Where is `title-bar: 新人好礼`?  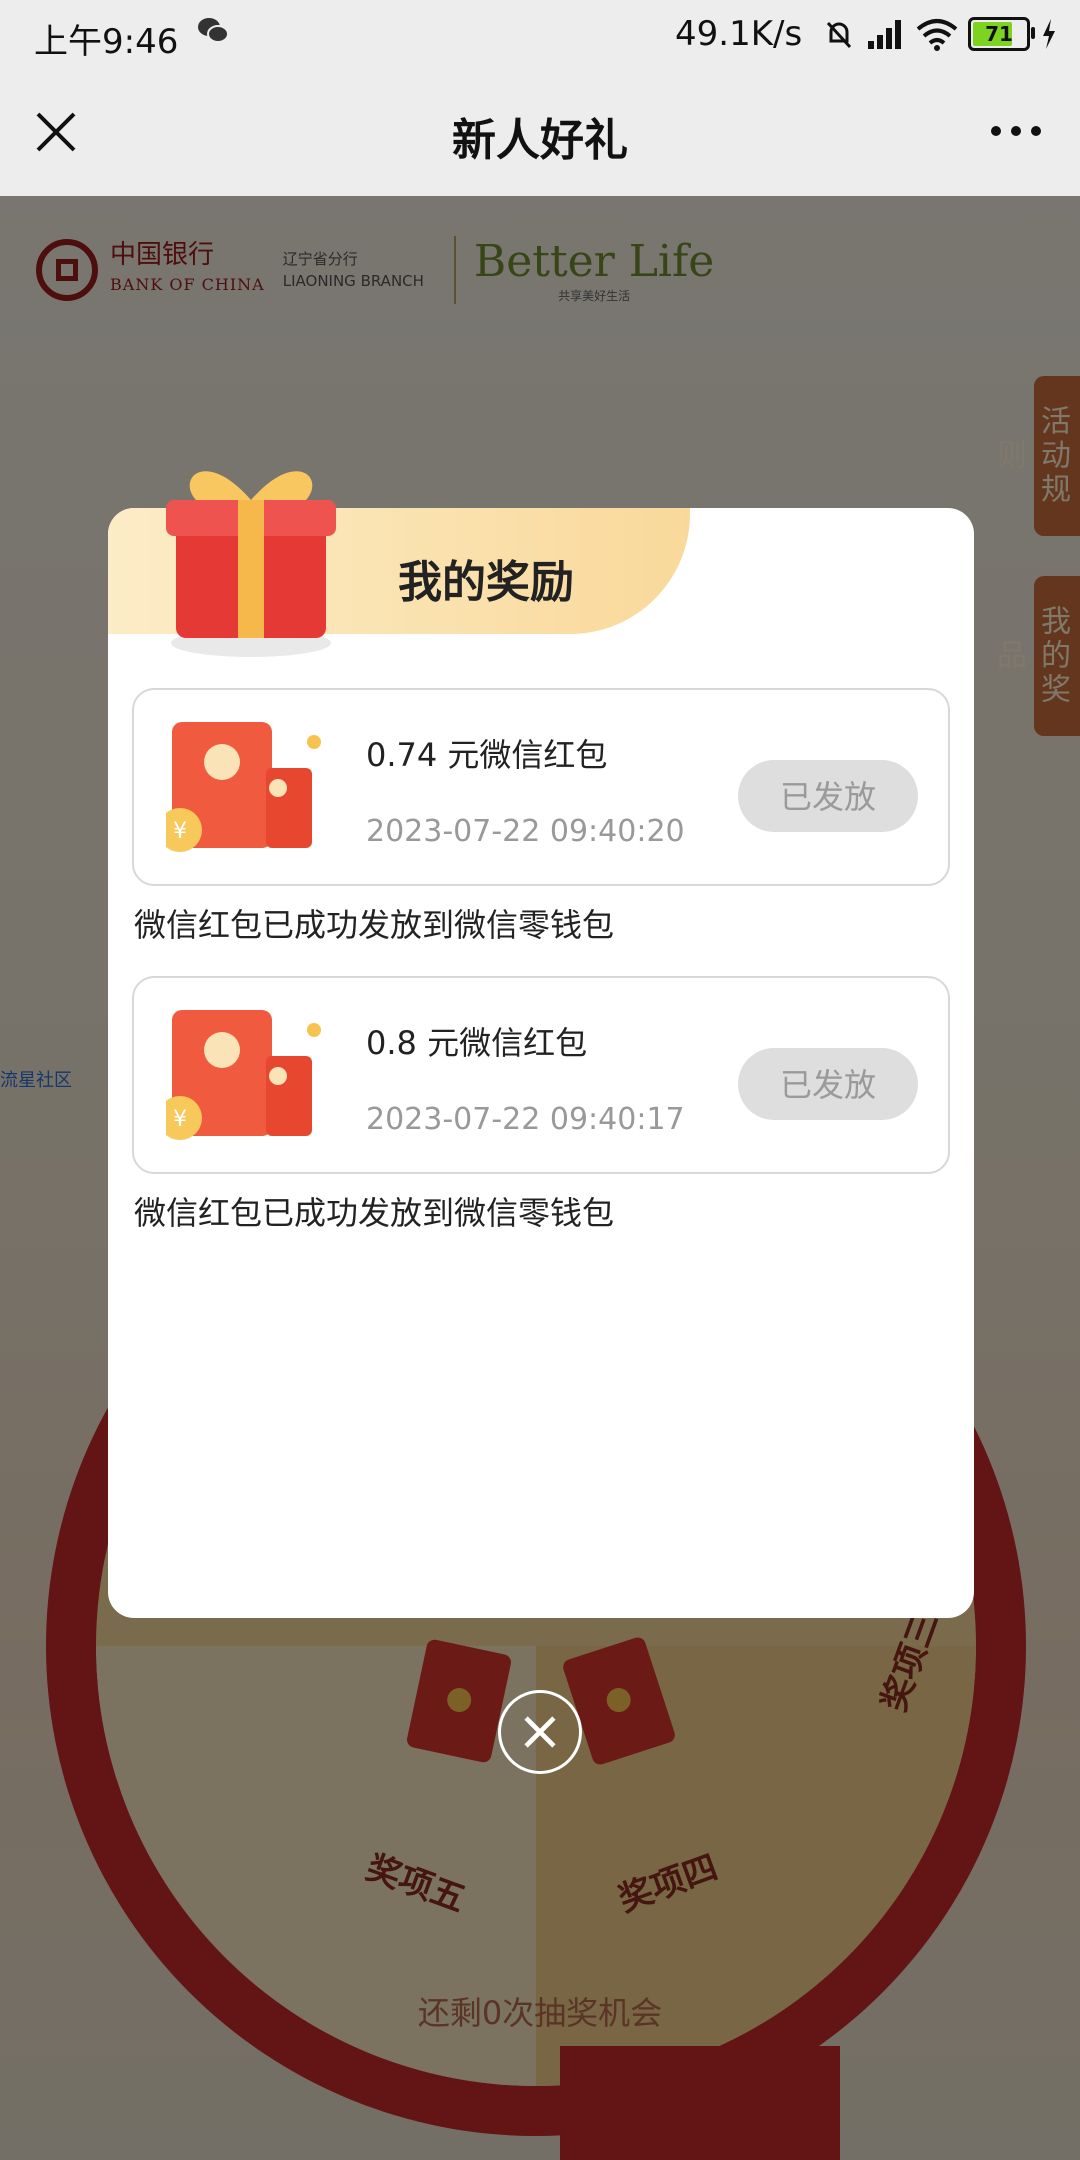
title-bar: 新人好礼 is located at coordinates (540, 133).